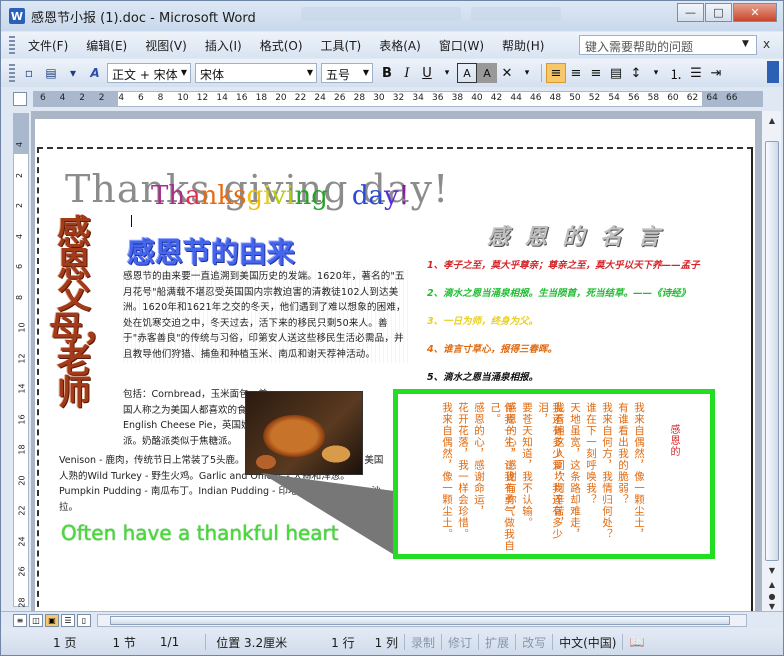  What do you see at coordinates (12, 45) in the screenshot?
I see `menubar-grip-icon` at bounding box center [12, 45].